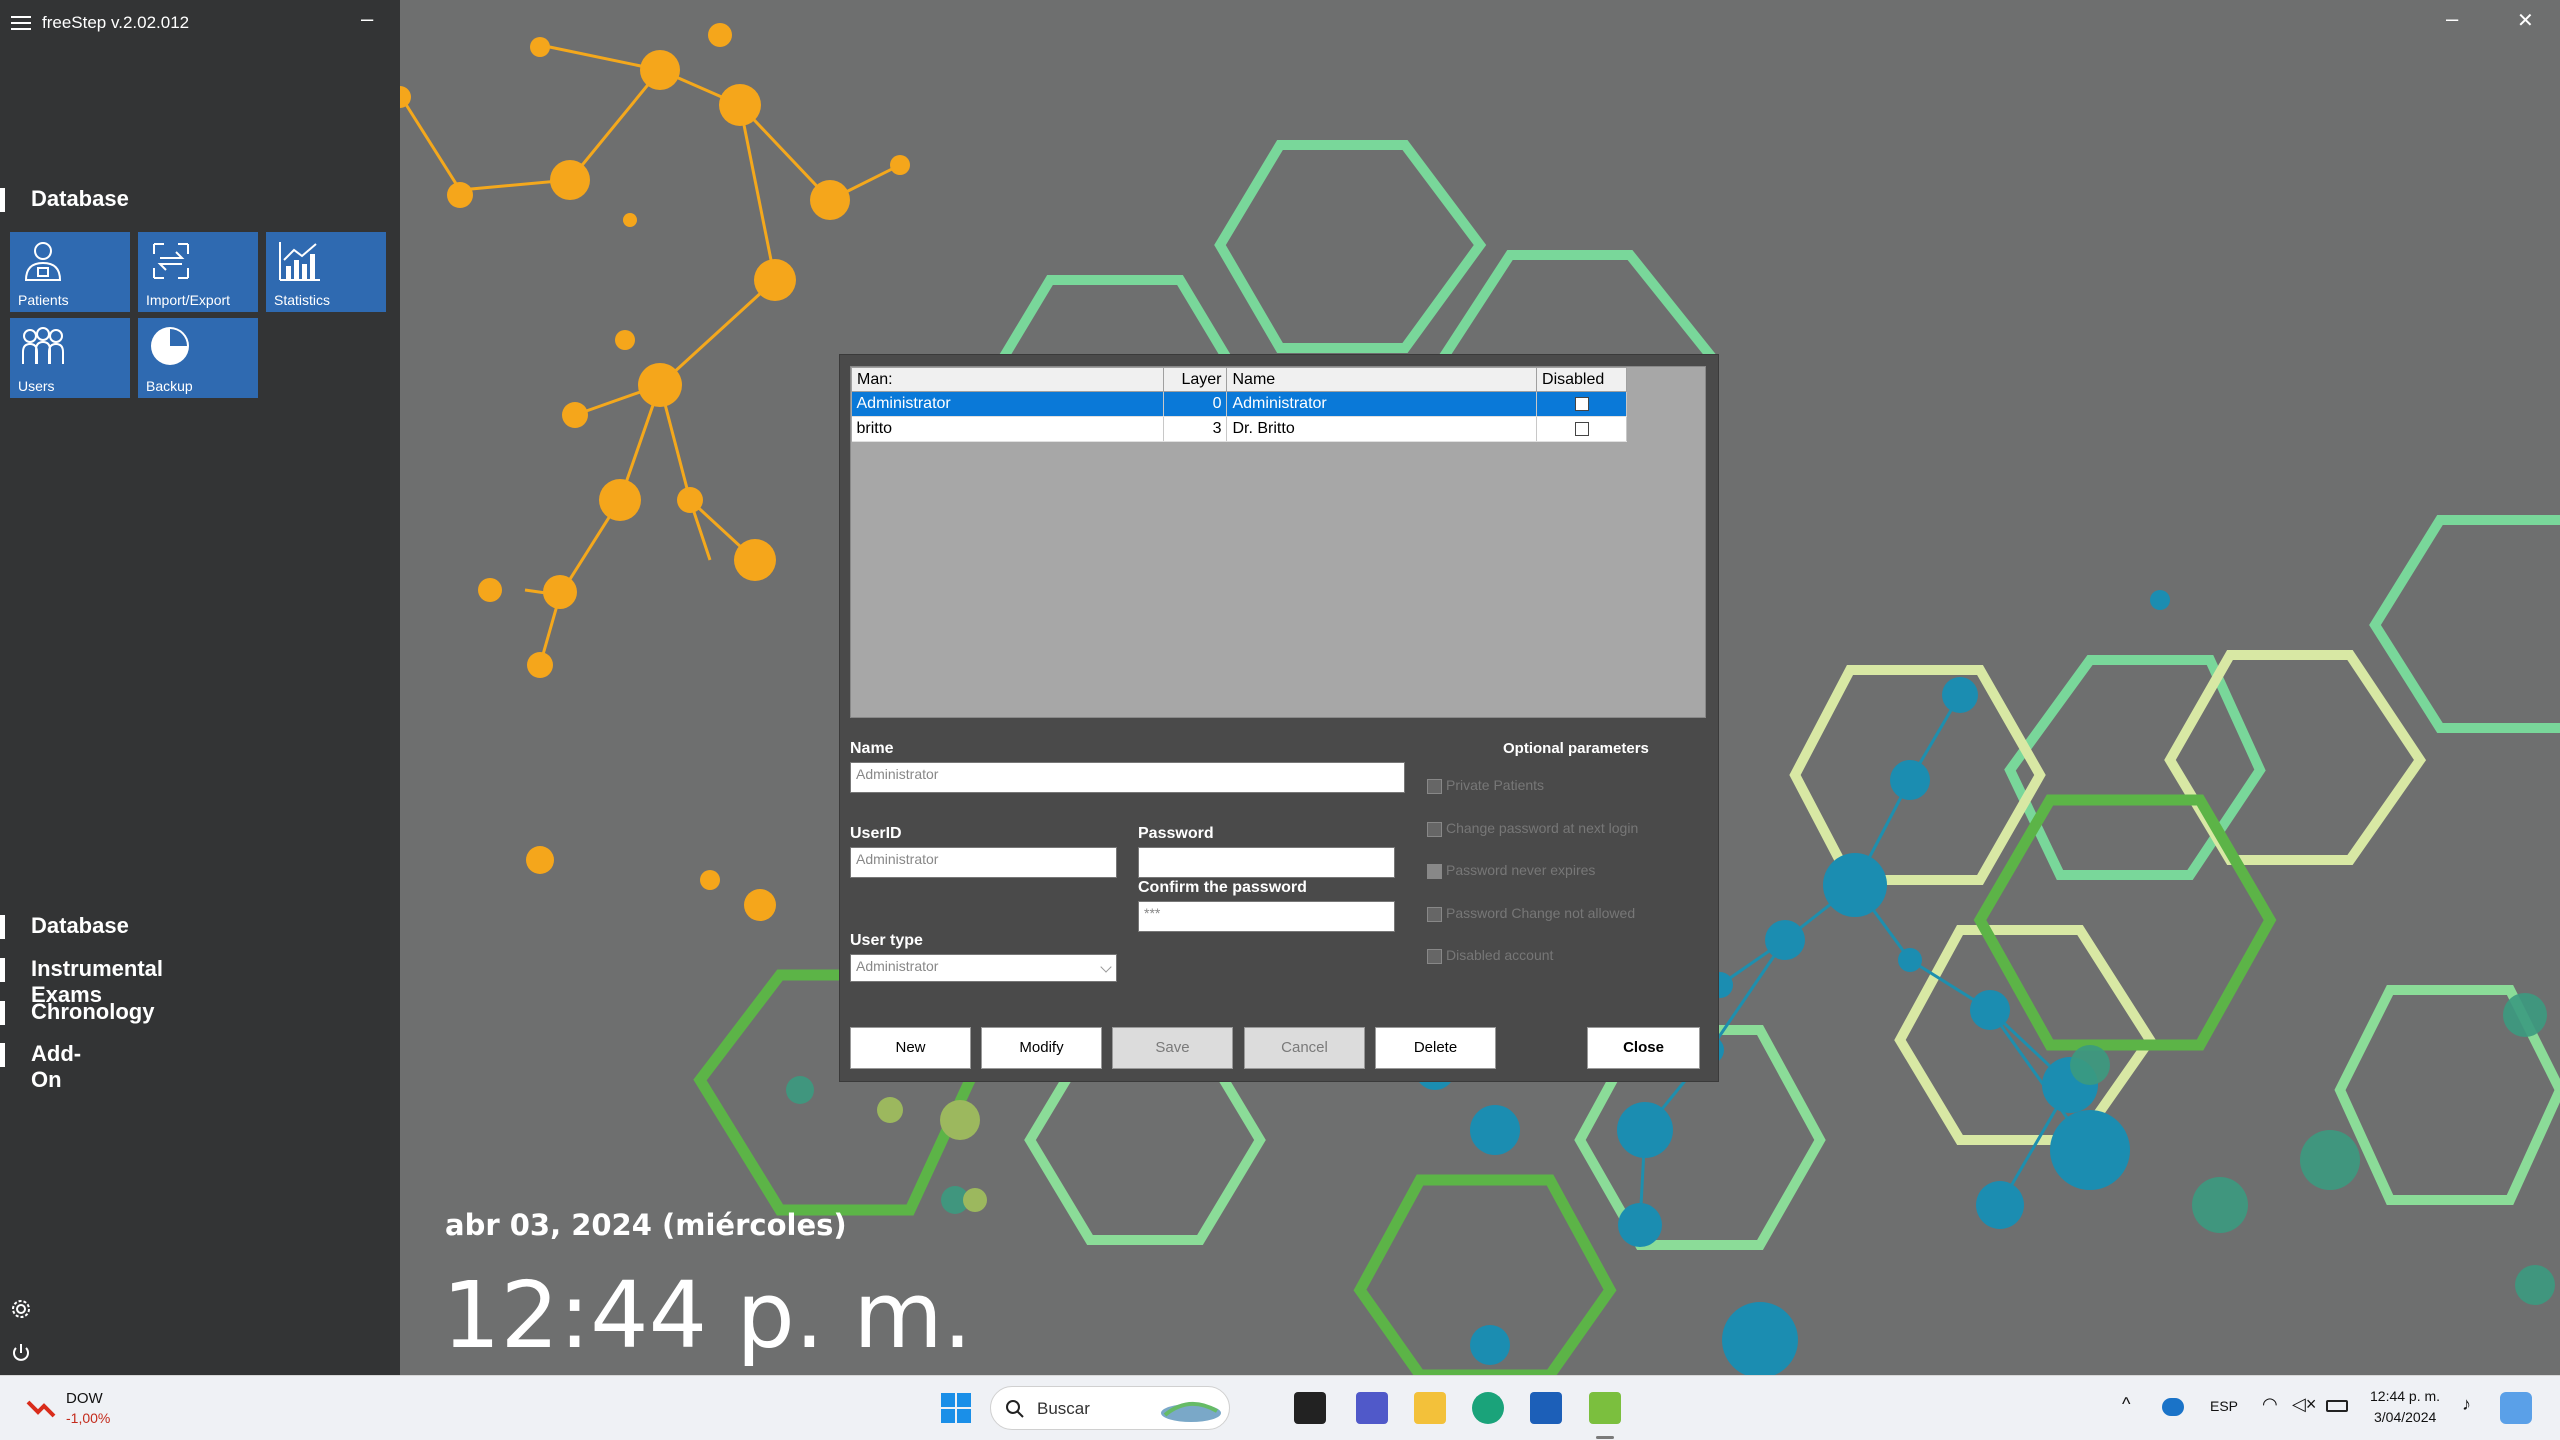 The width and height of the screenshot is (2560, 1440). Describe the element at coordinates (21, 1309) in the screenshot. I see `gear-icon` at that location.